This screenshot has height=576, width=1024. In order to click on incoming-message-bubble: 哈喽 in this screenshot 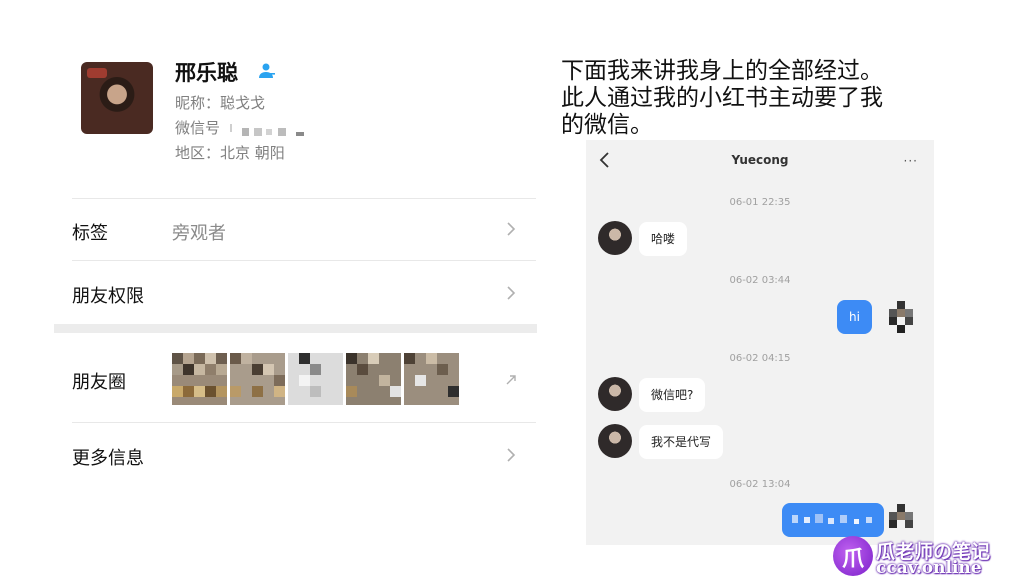, I will do `click(663, 239)`.